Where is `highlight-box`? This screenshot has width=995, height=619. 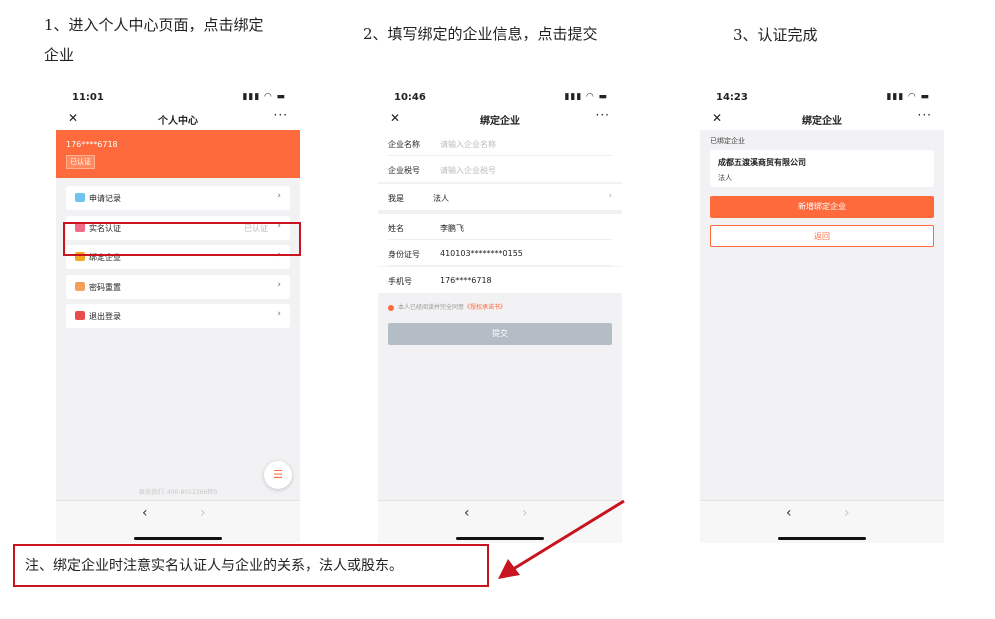
highlight-box is located at coordinates (182, 239).